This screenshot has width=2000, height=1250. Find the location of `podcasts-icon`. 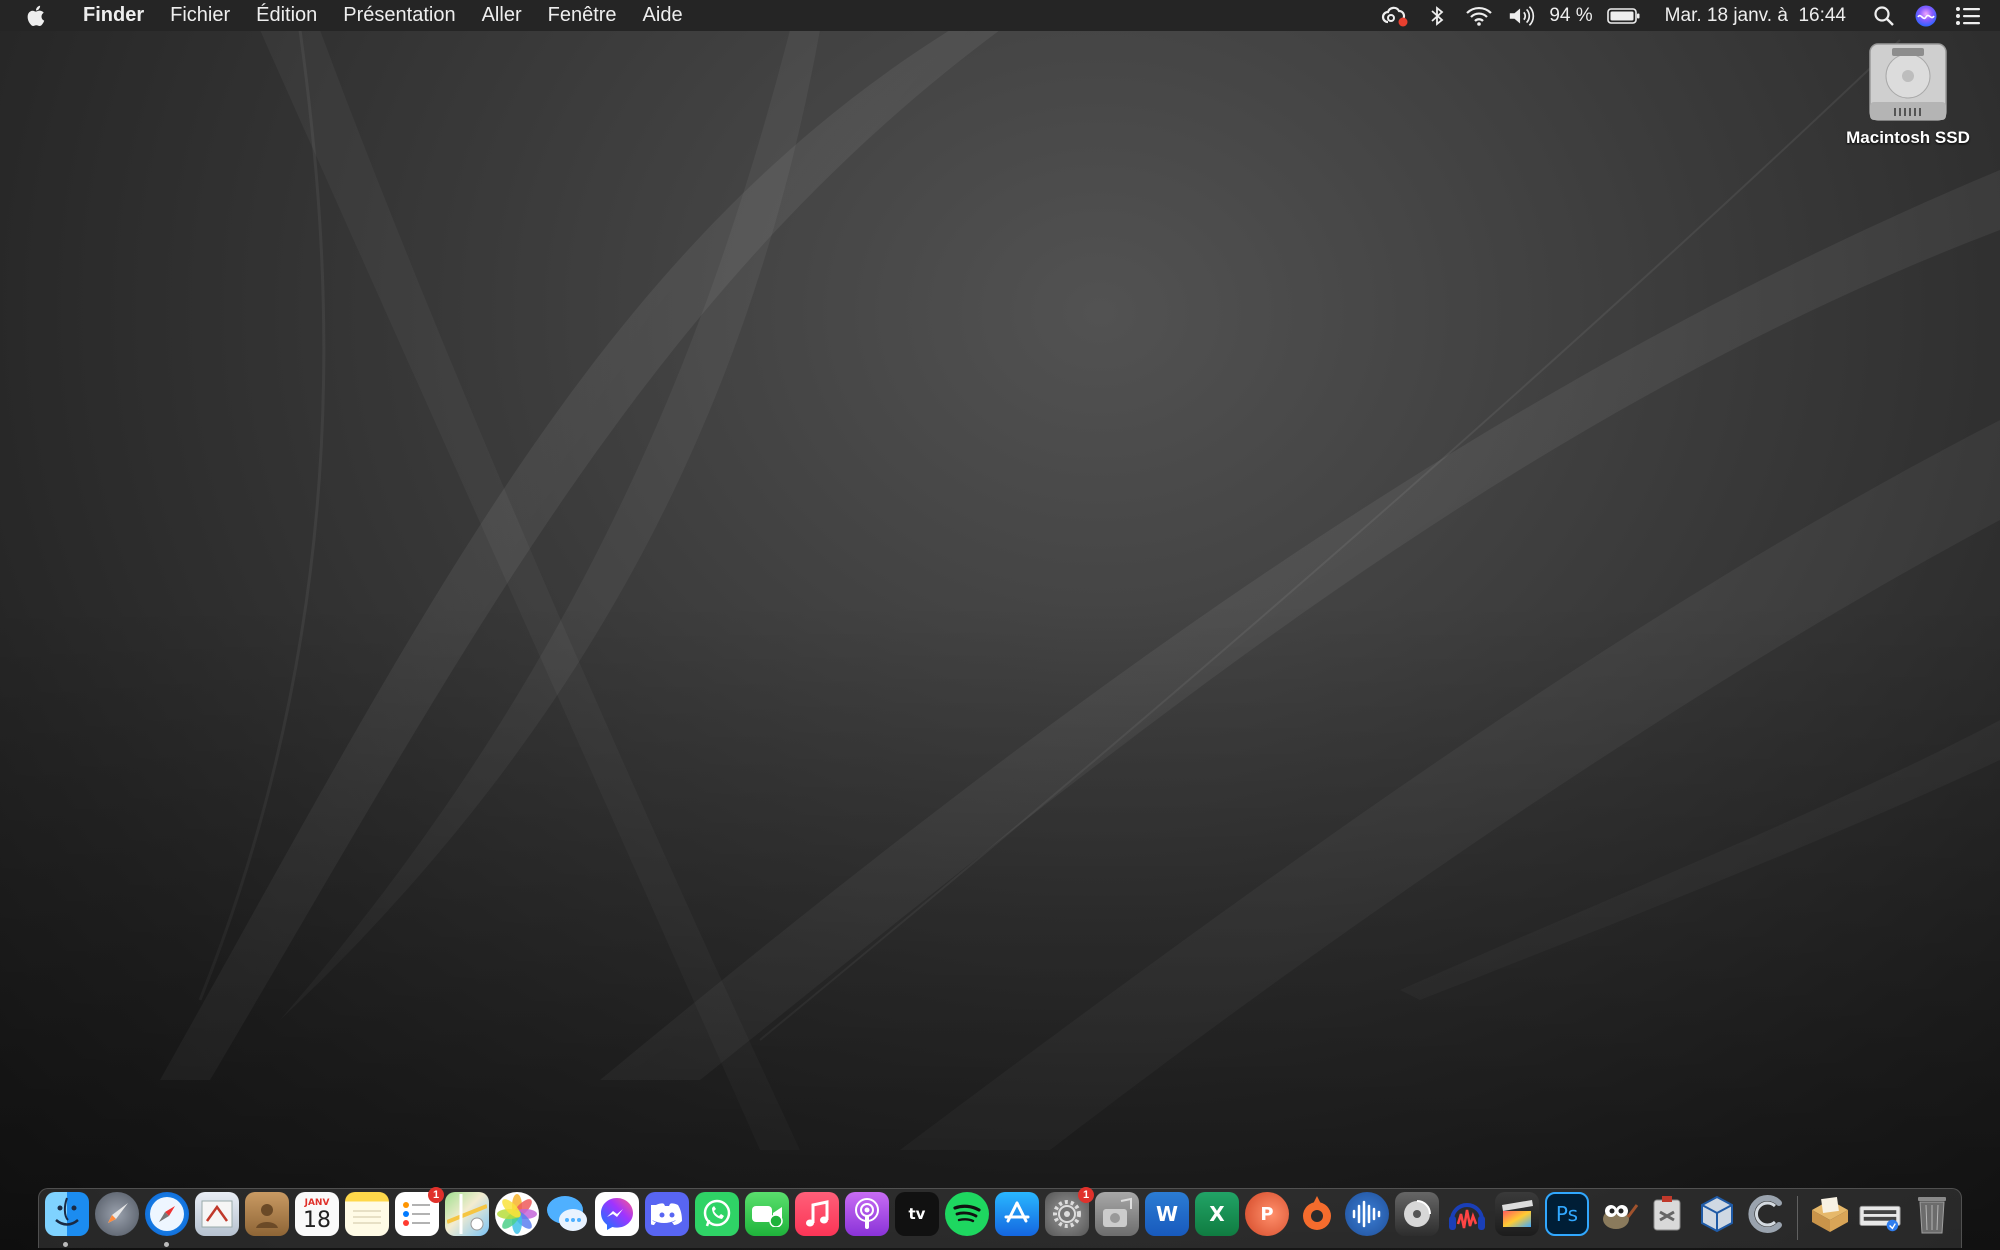

podcasts-icon is located at coordinates (867, 1214).